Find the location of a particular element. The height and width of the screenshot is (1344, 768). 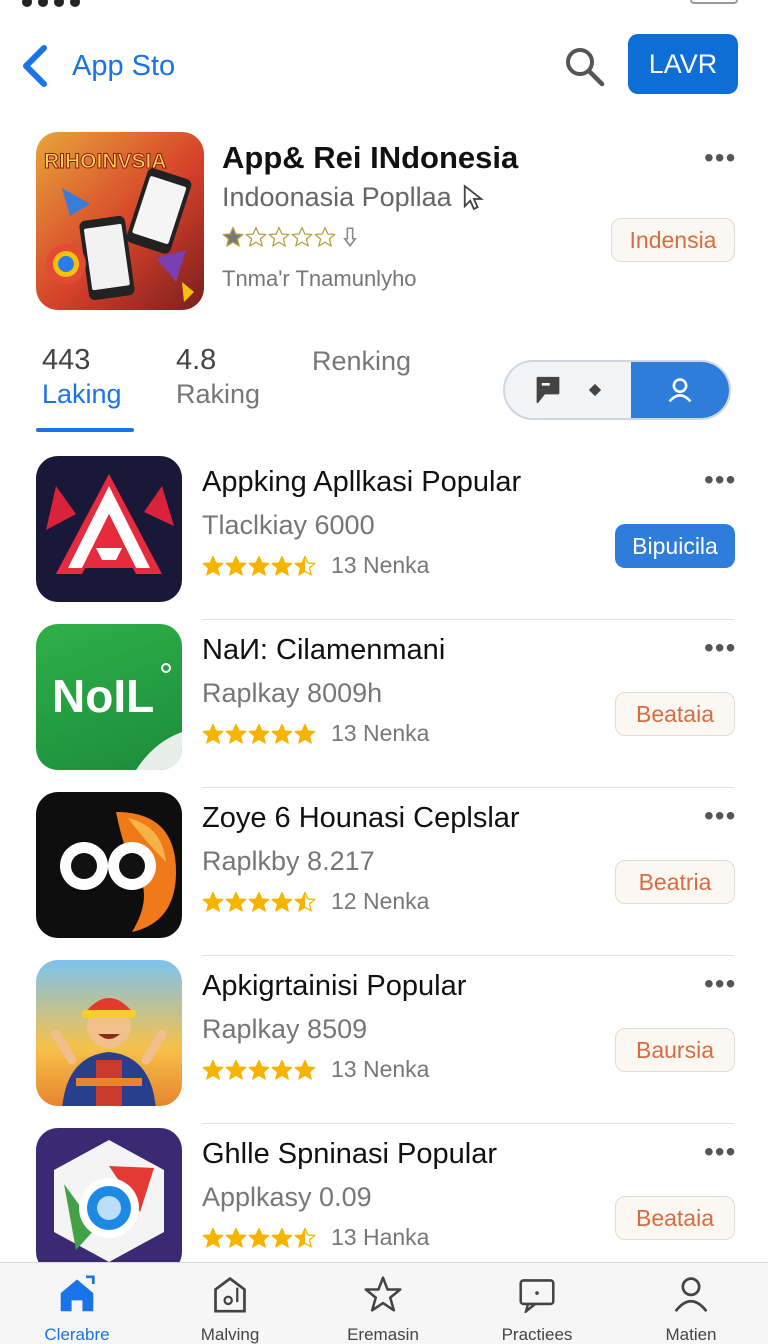

app-title: Apkigrtainisi Popular is located at coordinates (334, 986).